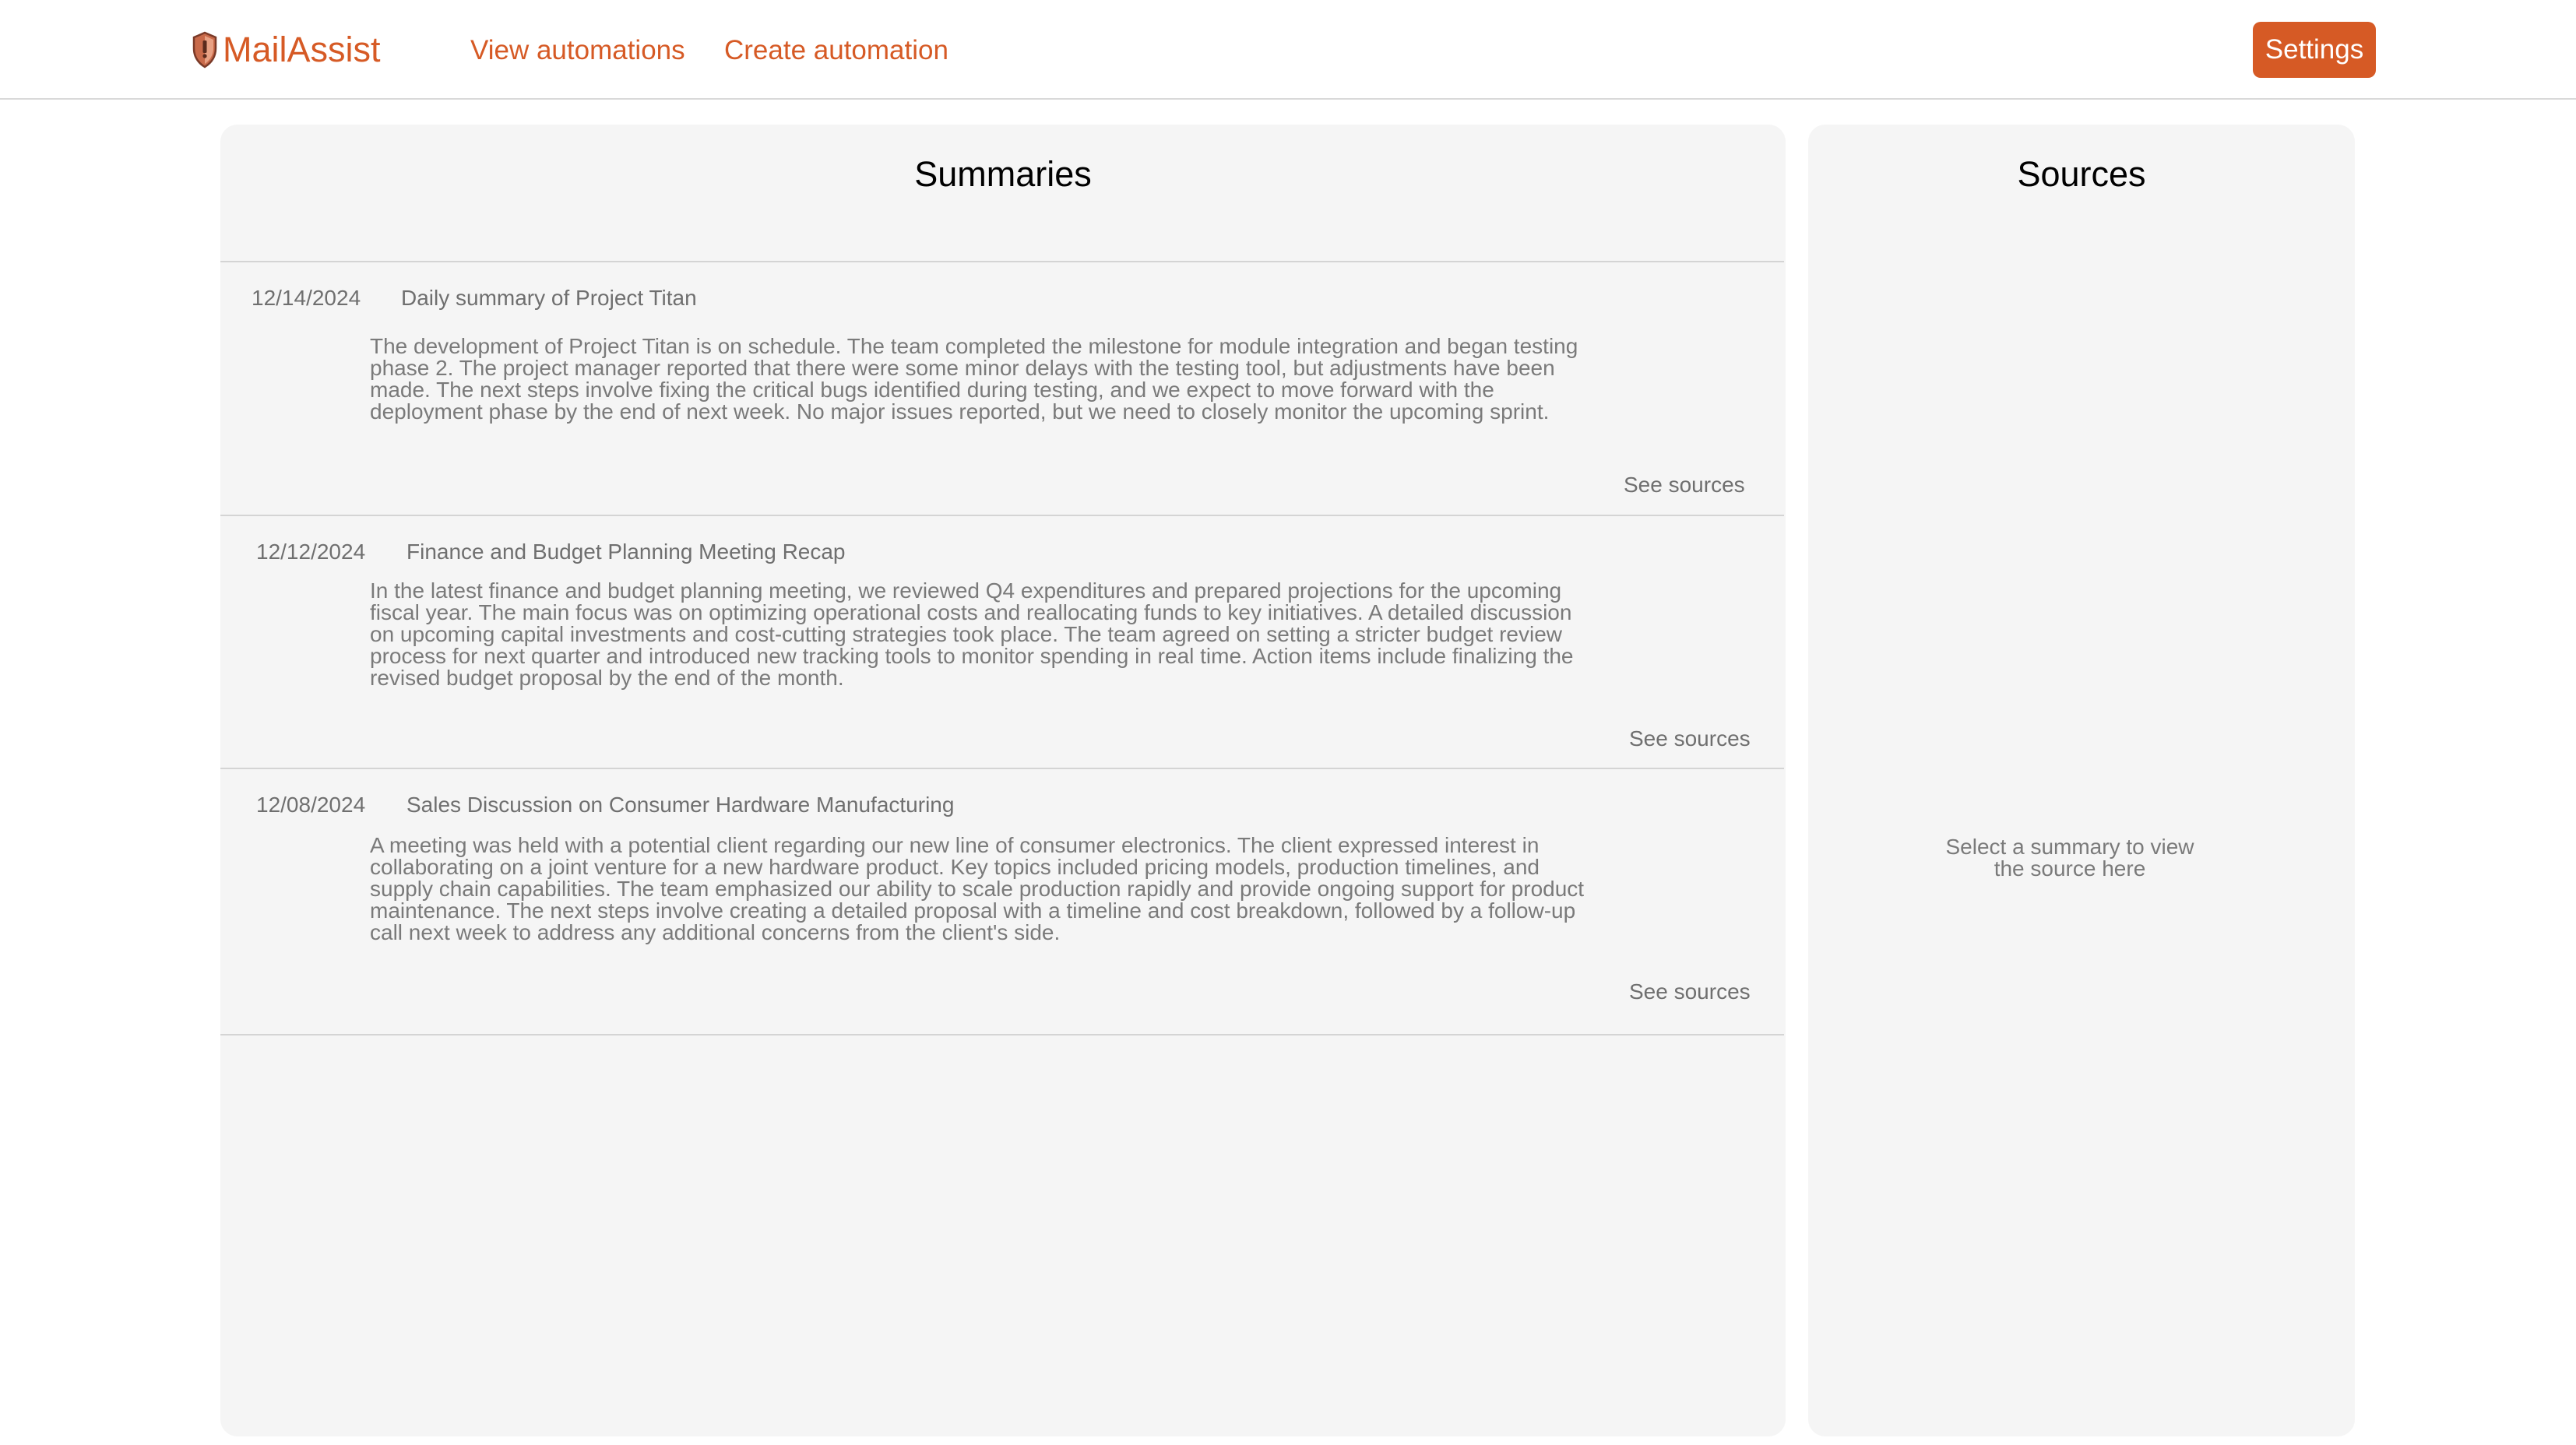 This screenshot has width=2576, height=1445. I want to click on nav-view-automations: View automations, so click(577, 50).